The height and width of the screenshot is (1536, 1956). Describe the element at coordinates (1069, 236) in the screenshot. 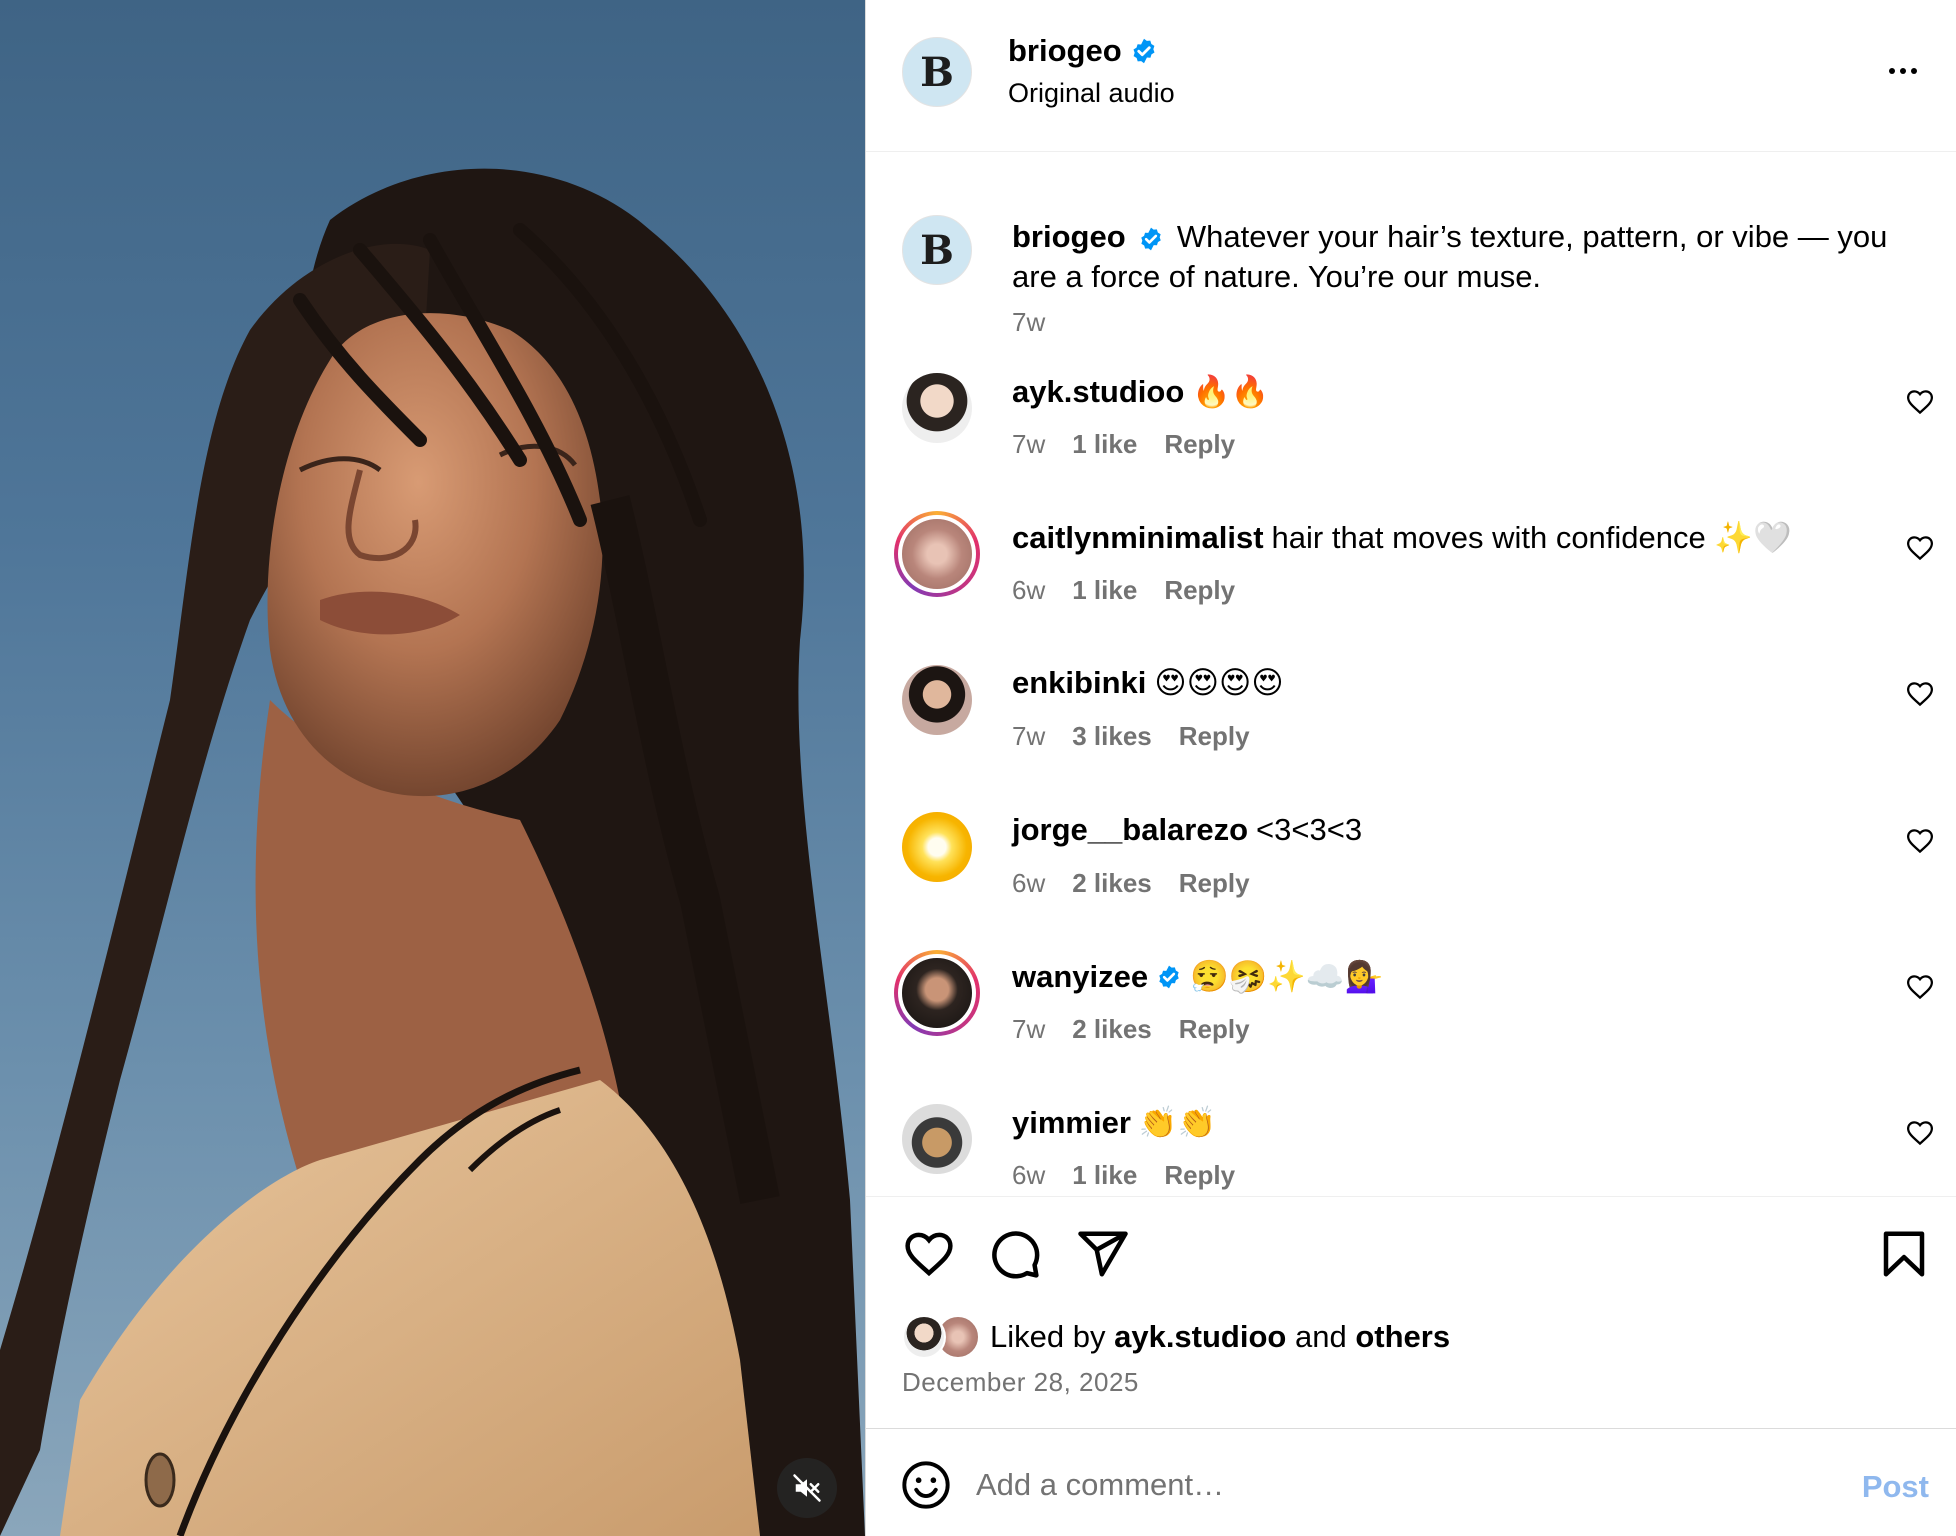

I see `caption-username: briogeo` at that location.